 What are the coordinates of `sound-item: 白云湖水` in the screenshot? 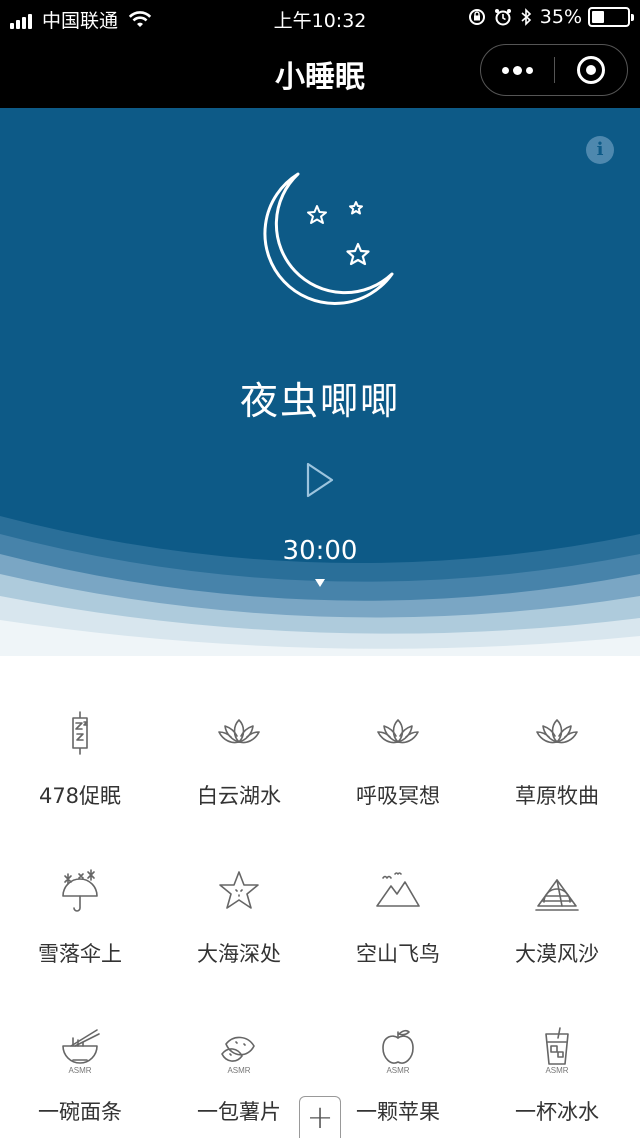 It's located at (239, 732).